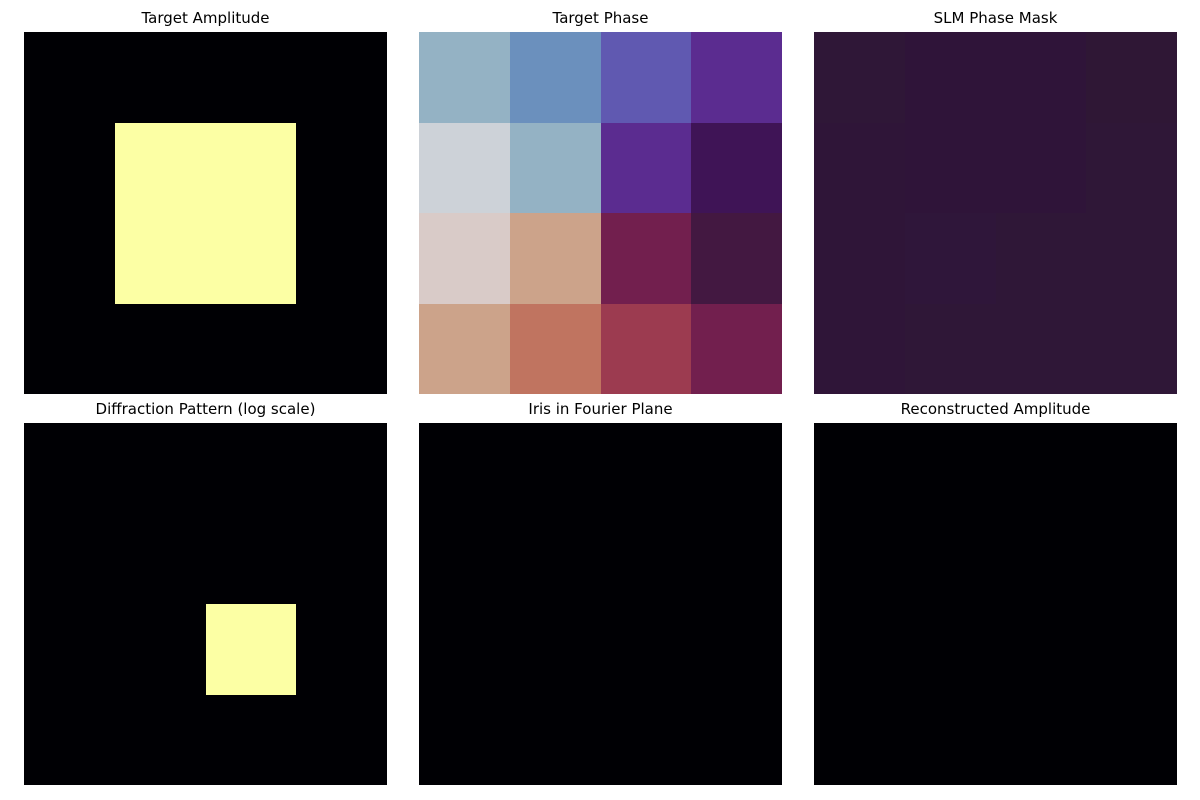 This screenshot has height=800, width=1200. I want to click on panel-title: Iris in Fourier Plane, so click(600, 409).